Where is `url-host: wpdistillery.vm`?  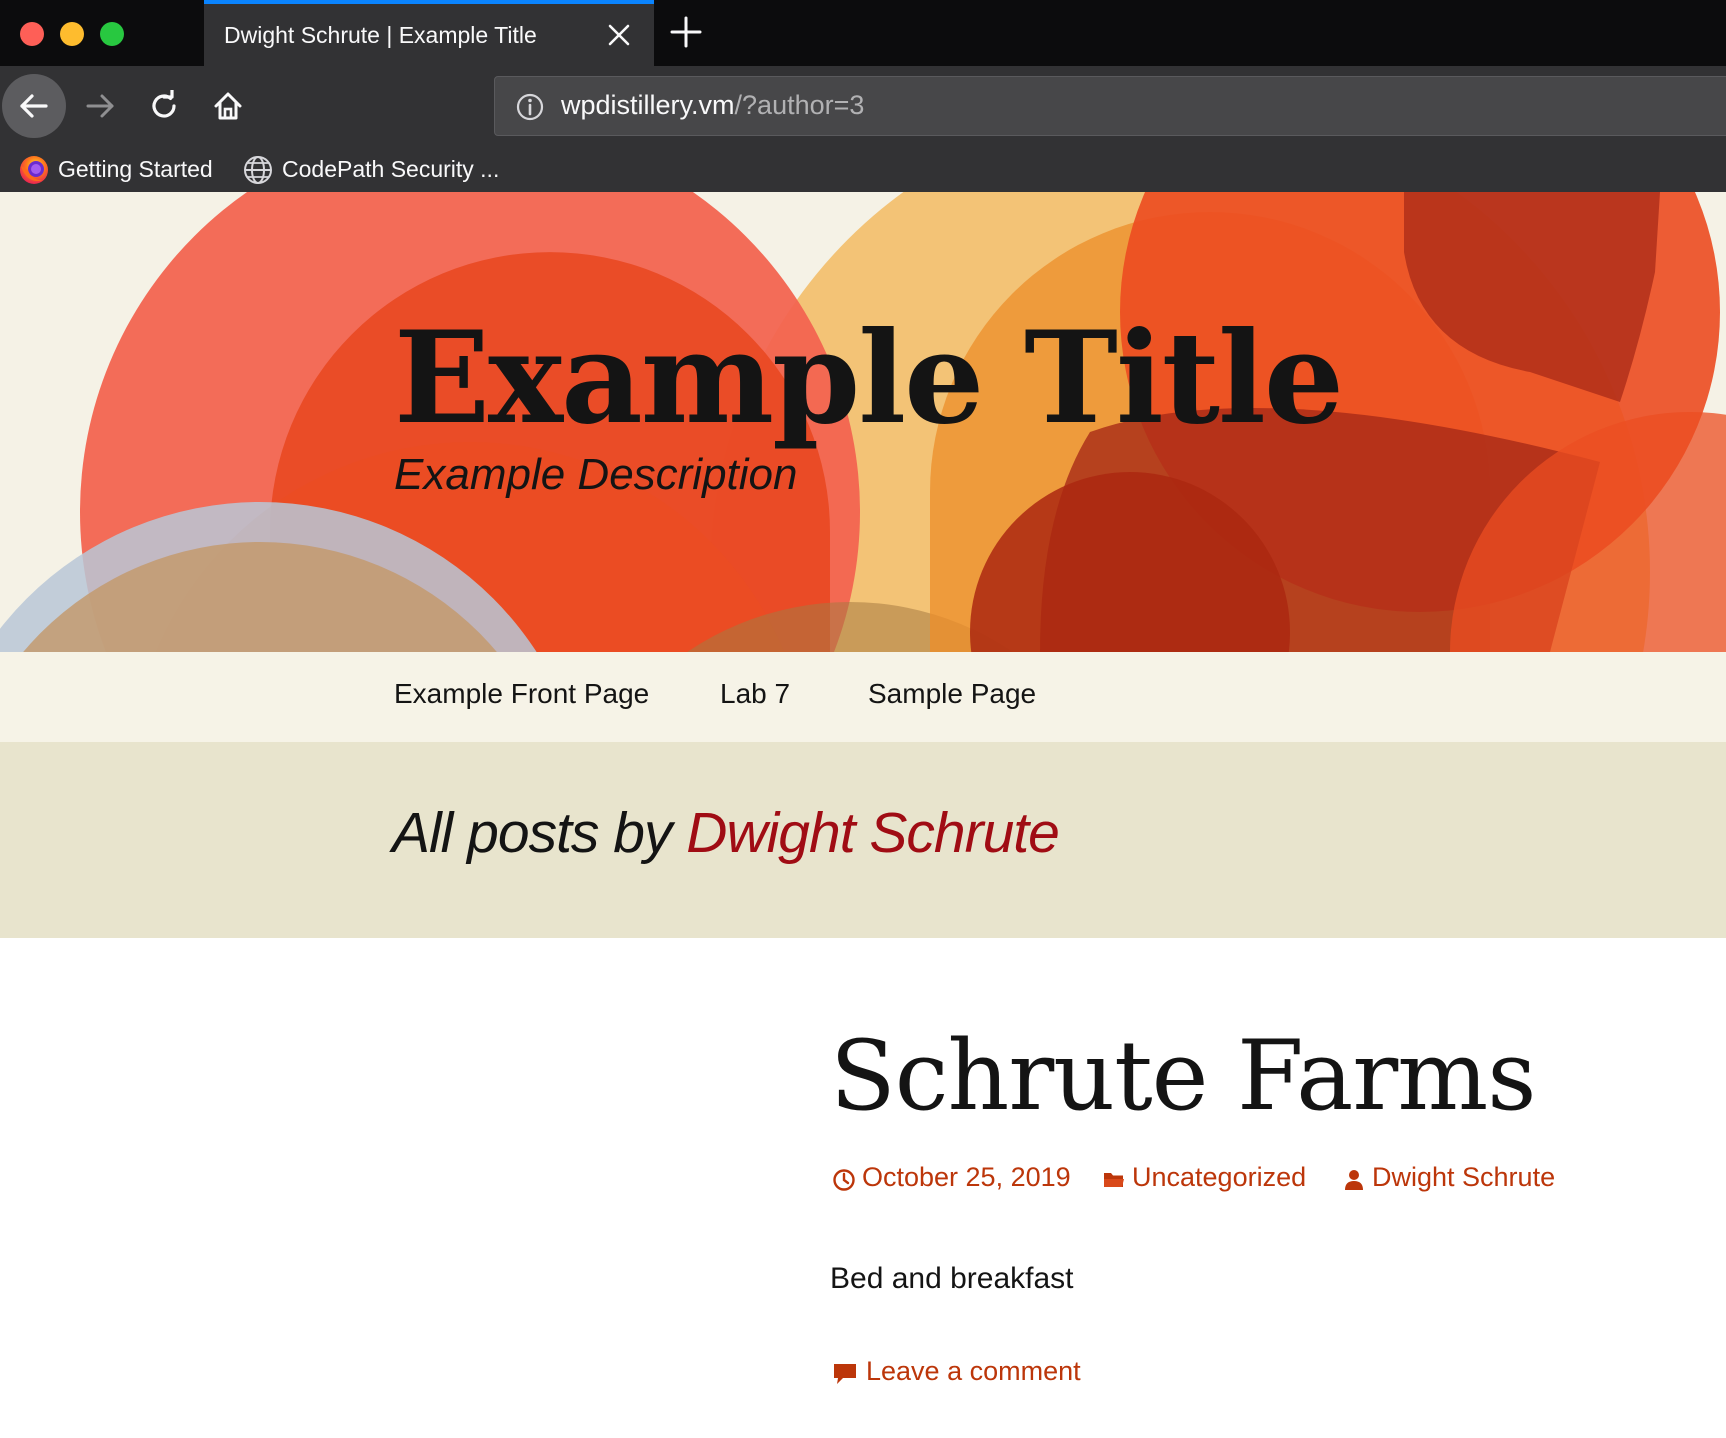
url-host: wpdistillery.vm is located at coordinates (648, 105).